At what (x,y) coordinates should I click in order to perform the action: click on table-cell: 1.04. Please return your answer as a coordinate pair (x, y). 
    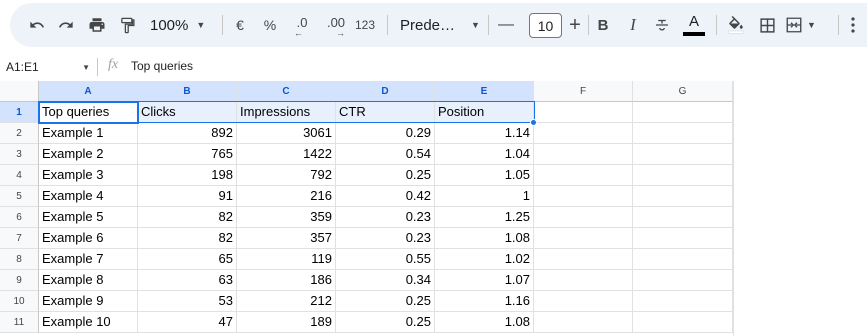
    Looking at the image, I should click on (484, 154).